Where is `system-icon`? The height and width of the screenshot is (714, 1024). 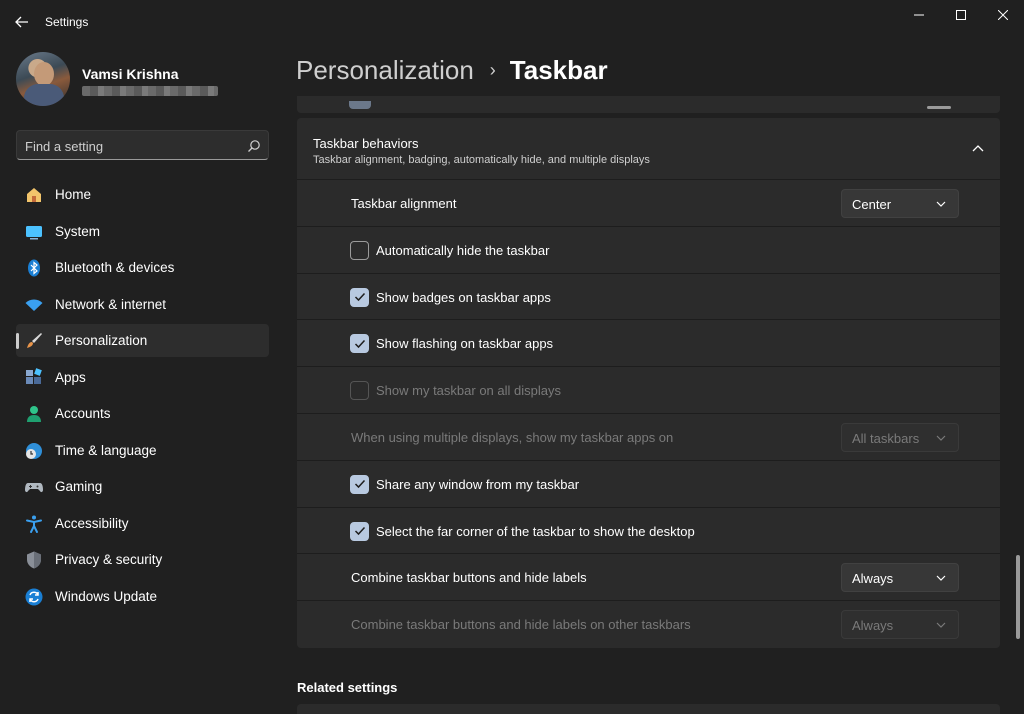
system-icon is located at coordinates (34, 232).